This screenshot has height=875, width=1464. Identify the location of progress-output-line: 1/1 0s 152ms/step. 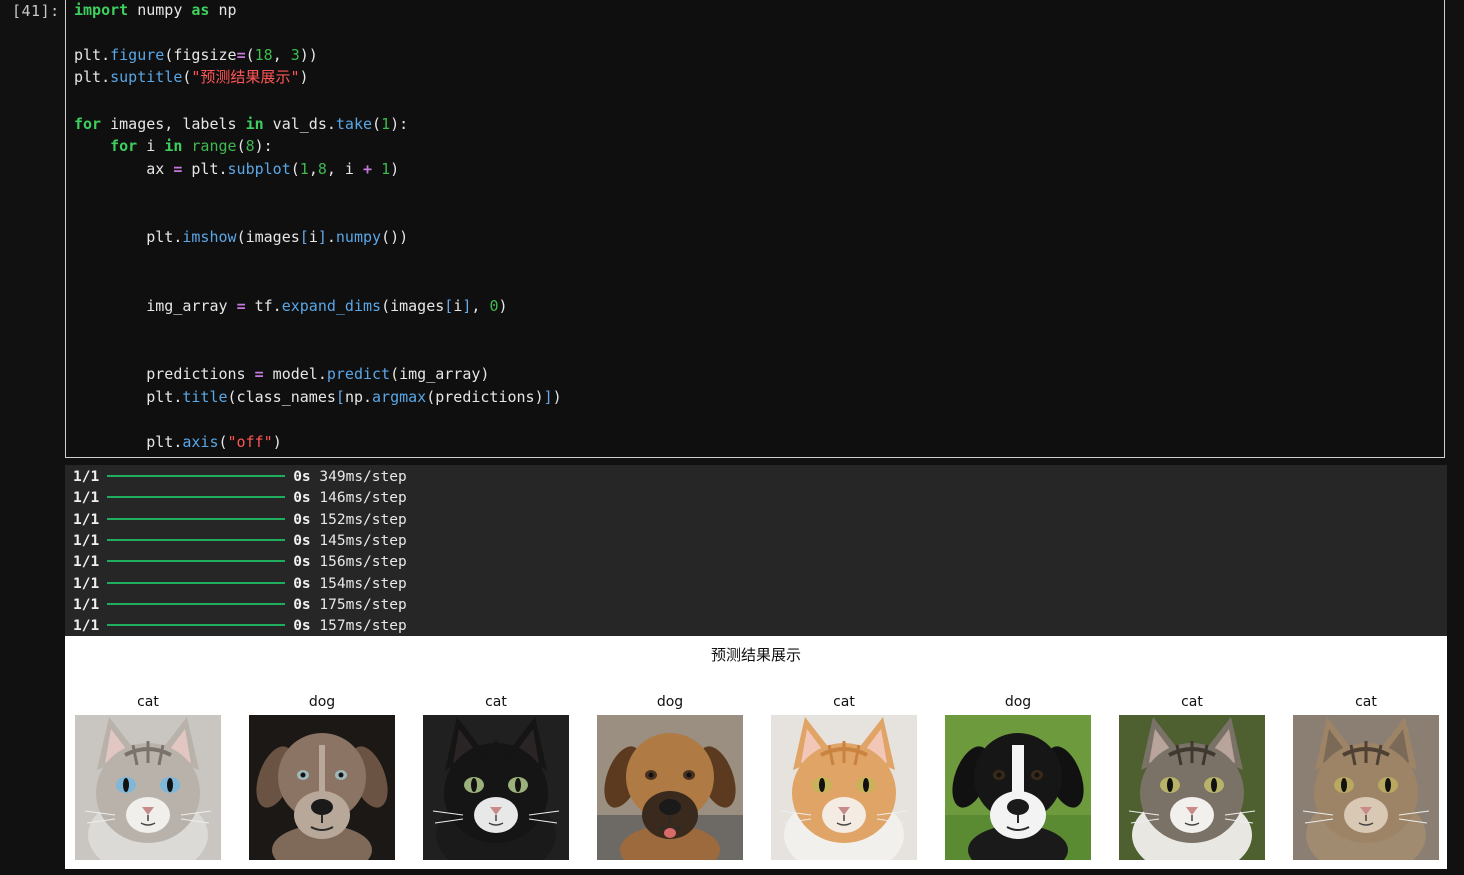
(240, 520).